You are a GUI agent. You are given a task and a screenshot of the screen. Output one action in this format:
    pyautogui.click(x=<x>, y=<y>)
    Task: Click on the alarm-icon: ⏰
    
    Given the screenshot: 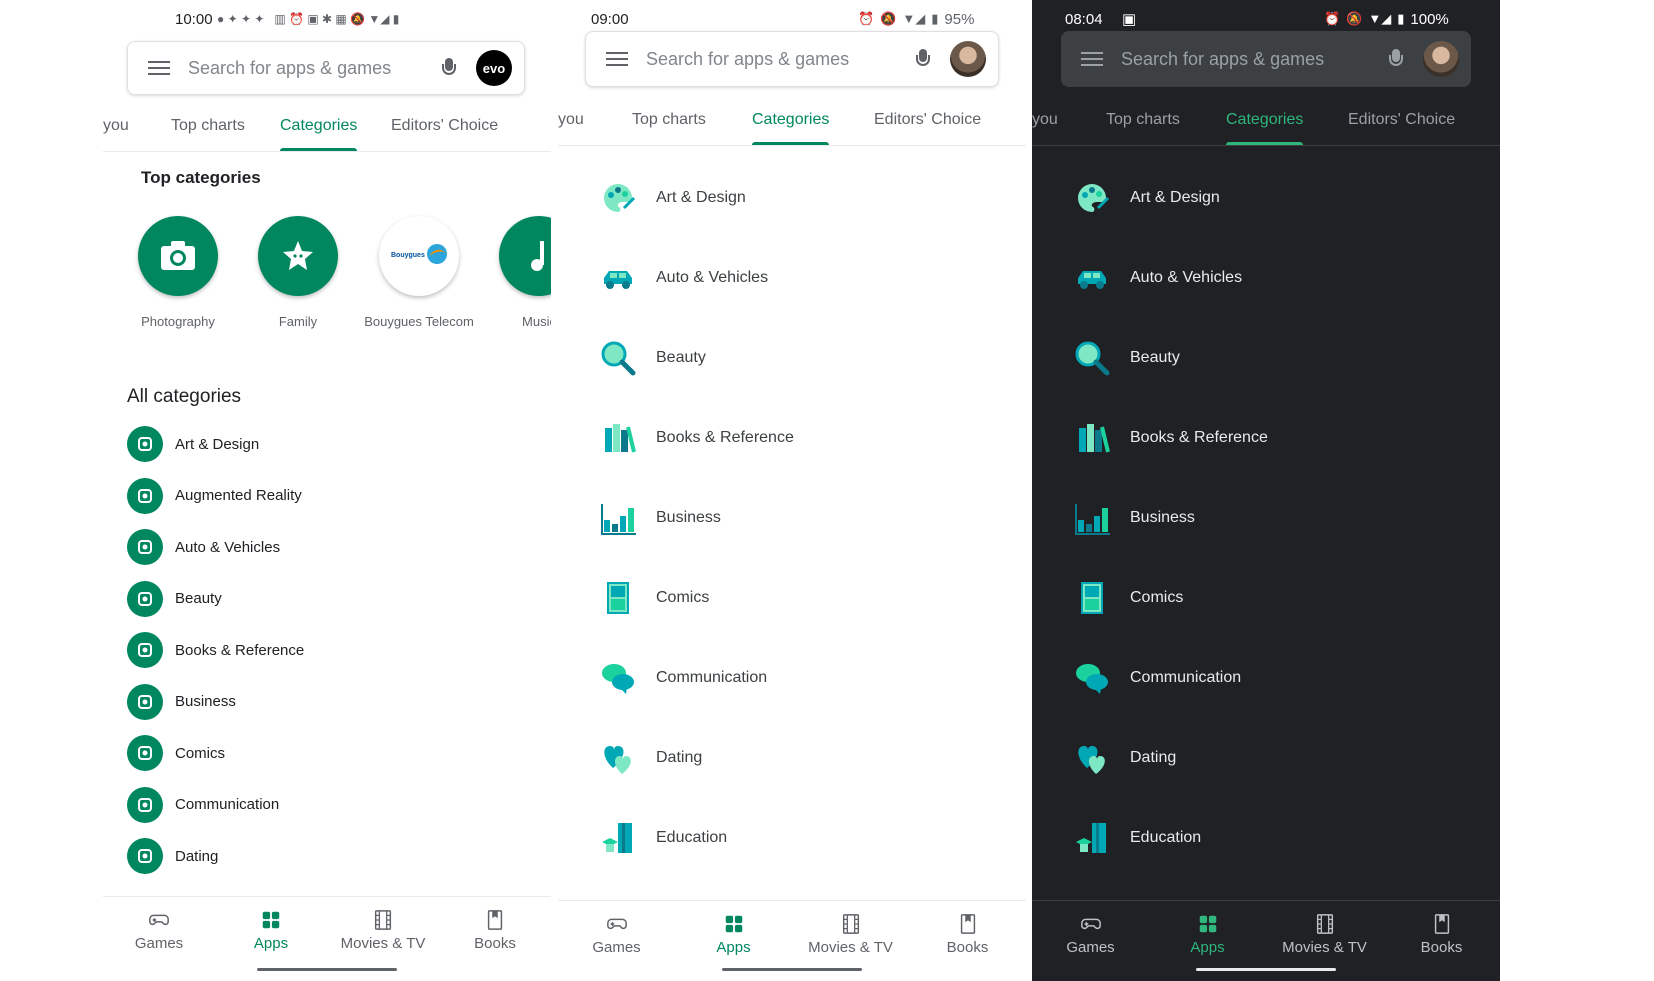 What is the action you would take?
    pyautogui.click(x=1332, y=18)
    